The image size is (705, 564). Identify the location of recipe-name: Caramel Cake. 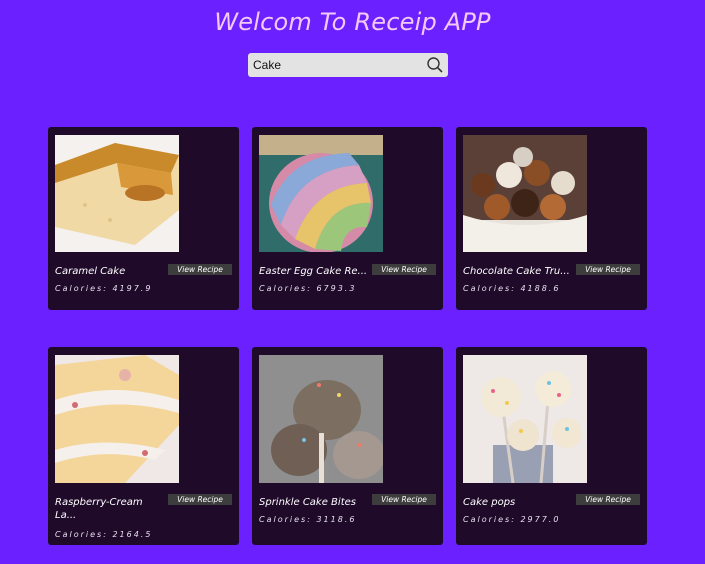
(90, 271).